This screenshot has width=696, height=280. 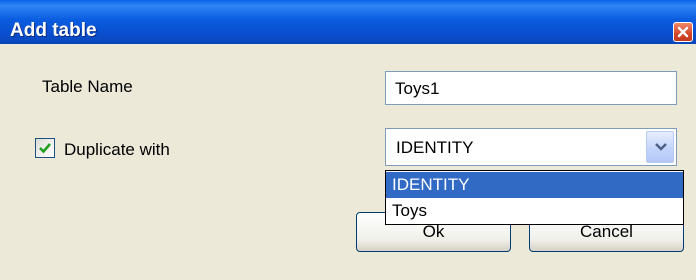 I want to click on duplicate-checkbox, so click(x=45, y=148).